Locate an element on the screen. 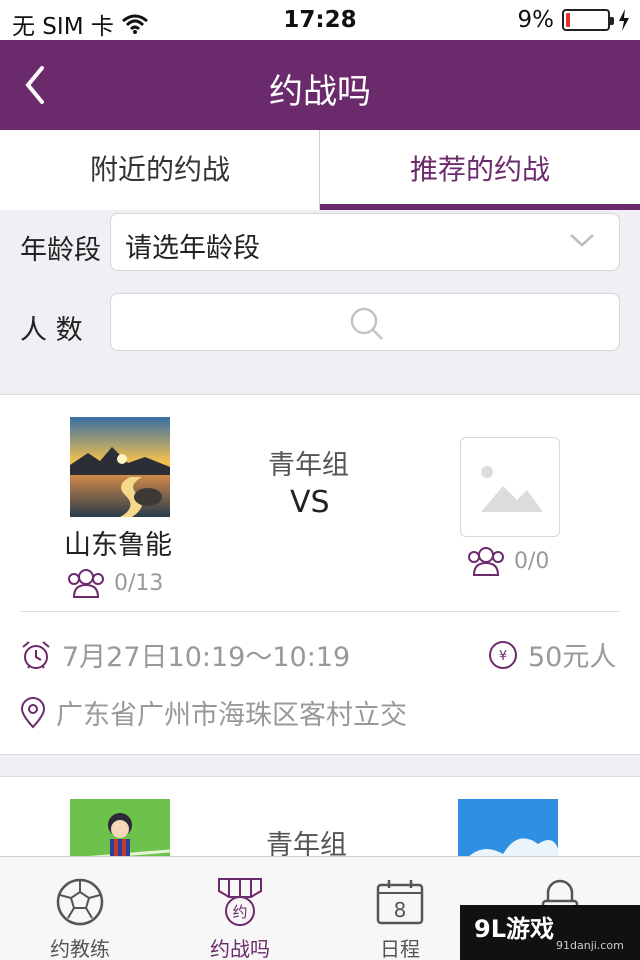 The height and width of the screenshot is (960, 640). home-members: 0/13 is located at coordinates (114, 583).